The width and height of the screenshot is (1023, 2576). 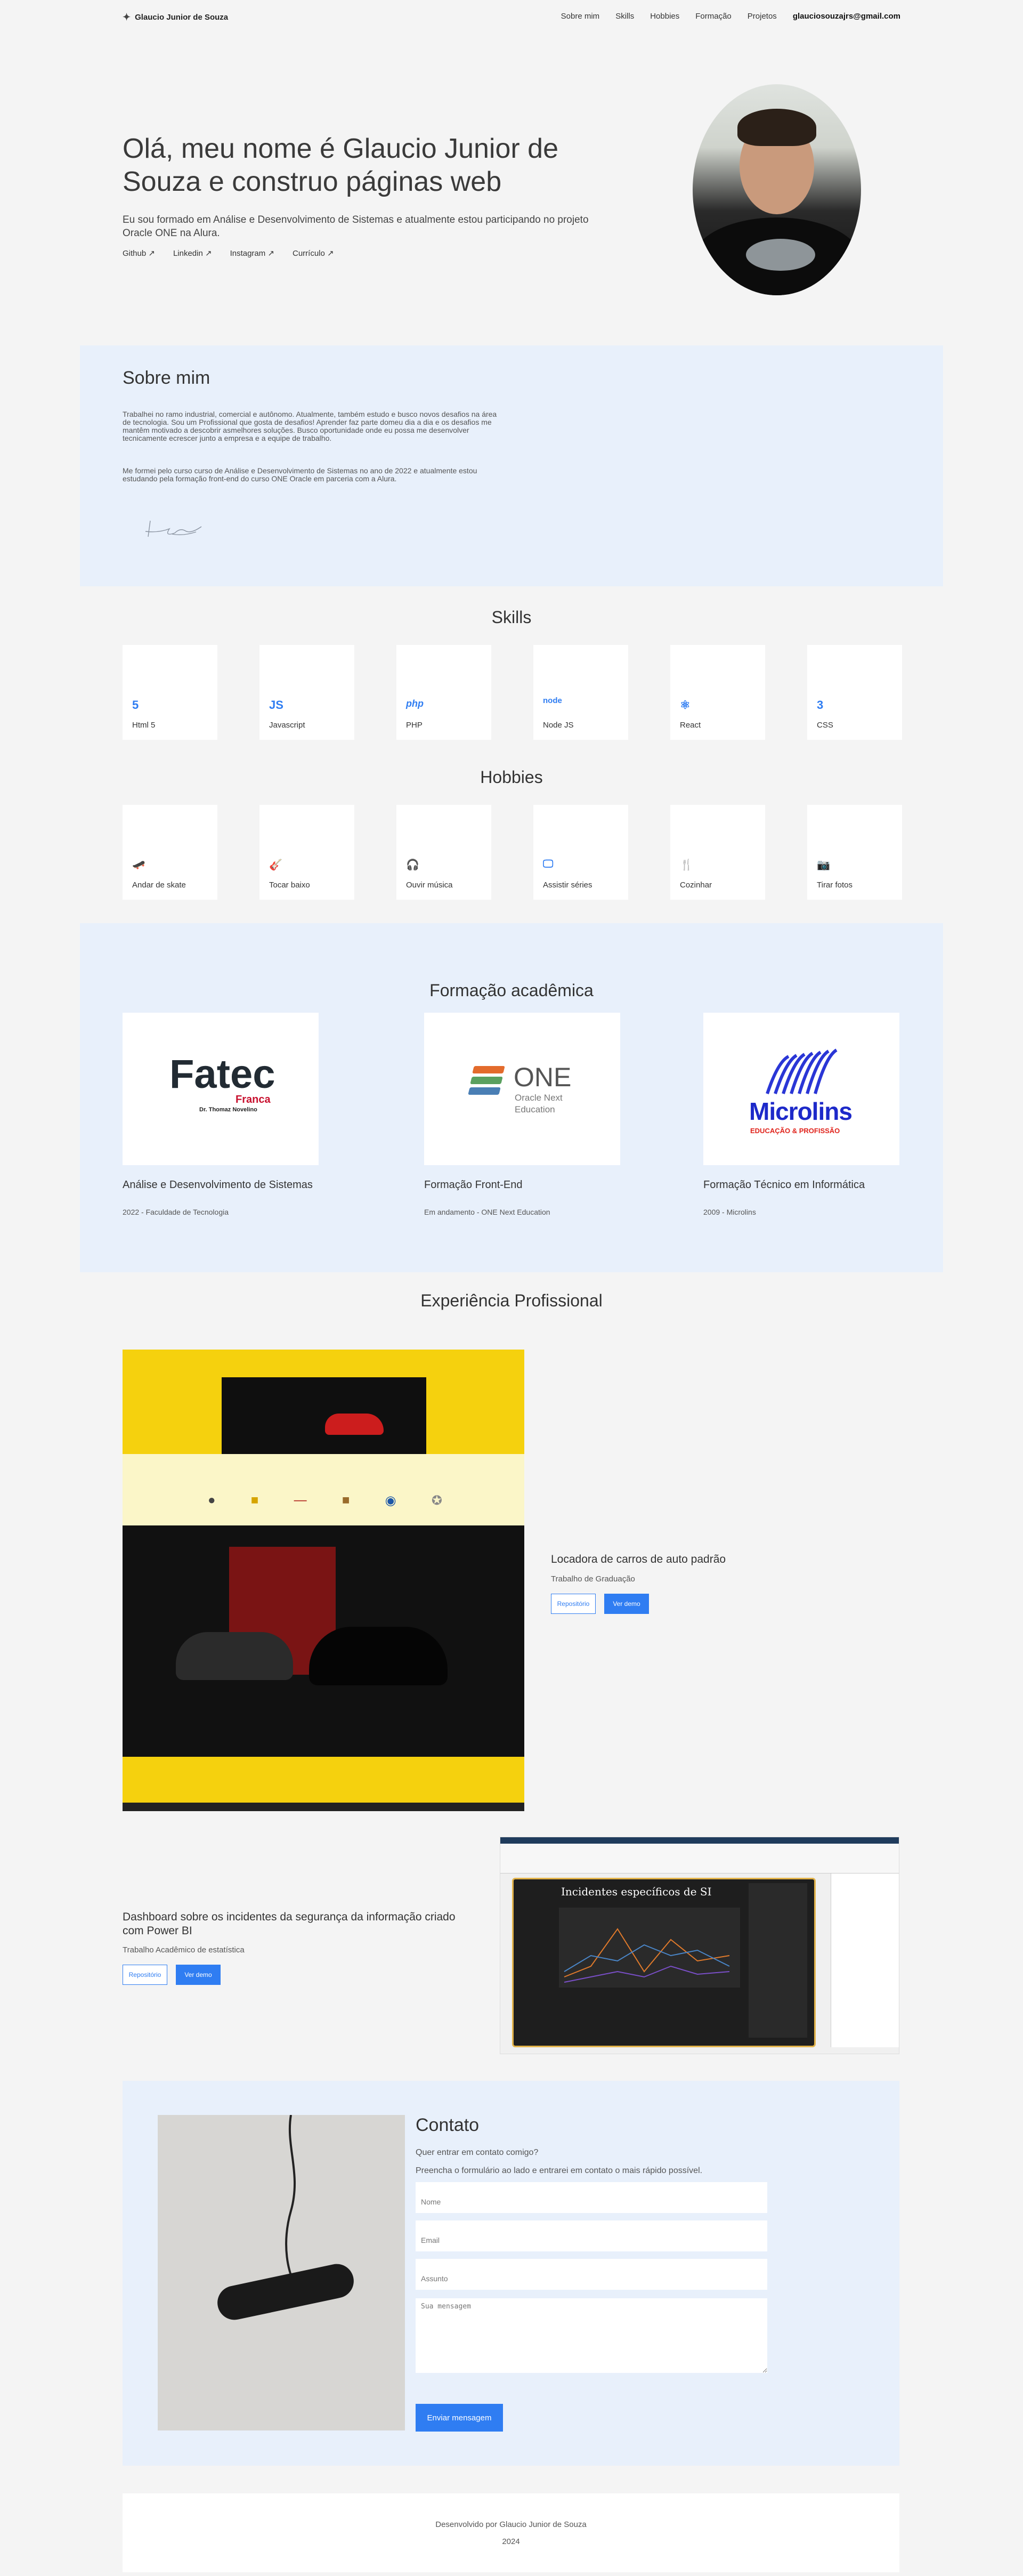 I want to click on formacao-name: Análise e Desenvolvimento de Sistemas, so click(x=218, y=1185).